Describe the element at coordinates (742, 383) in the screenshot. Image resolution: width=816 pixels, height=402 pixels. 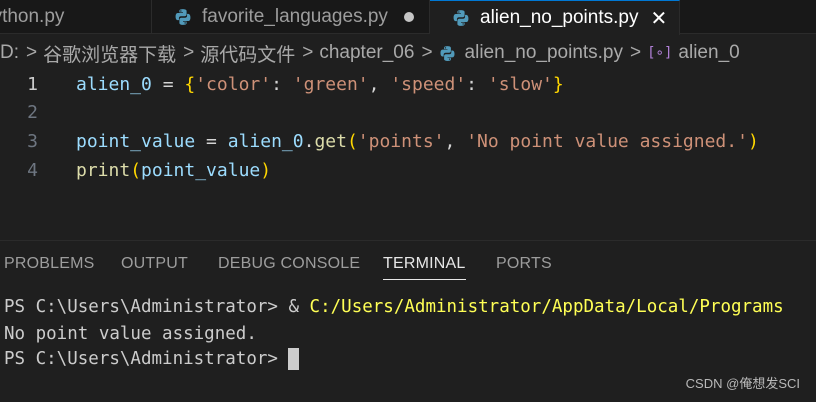
I see `watermark: CSDN @俺想发SCI` at that location.